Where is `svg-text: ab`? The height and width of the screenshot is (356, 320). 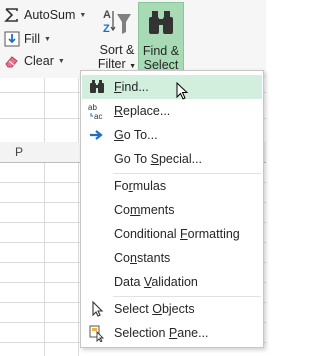
svg-text: ab is located at coordinates (92, 107).